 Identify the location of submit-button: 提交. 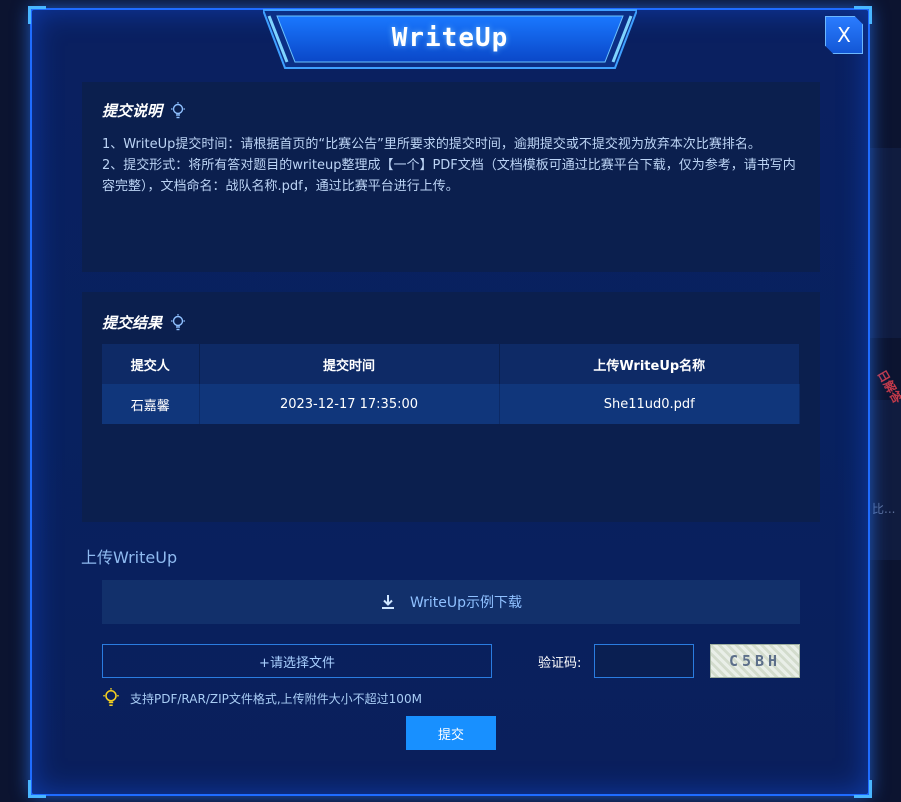
(451, 733).